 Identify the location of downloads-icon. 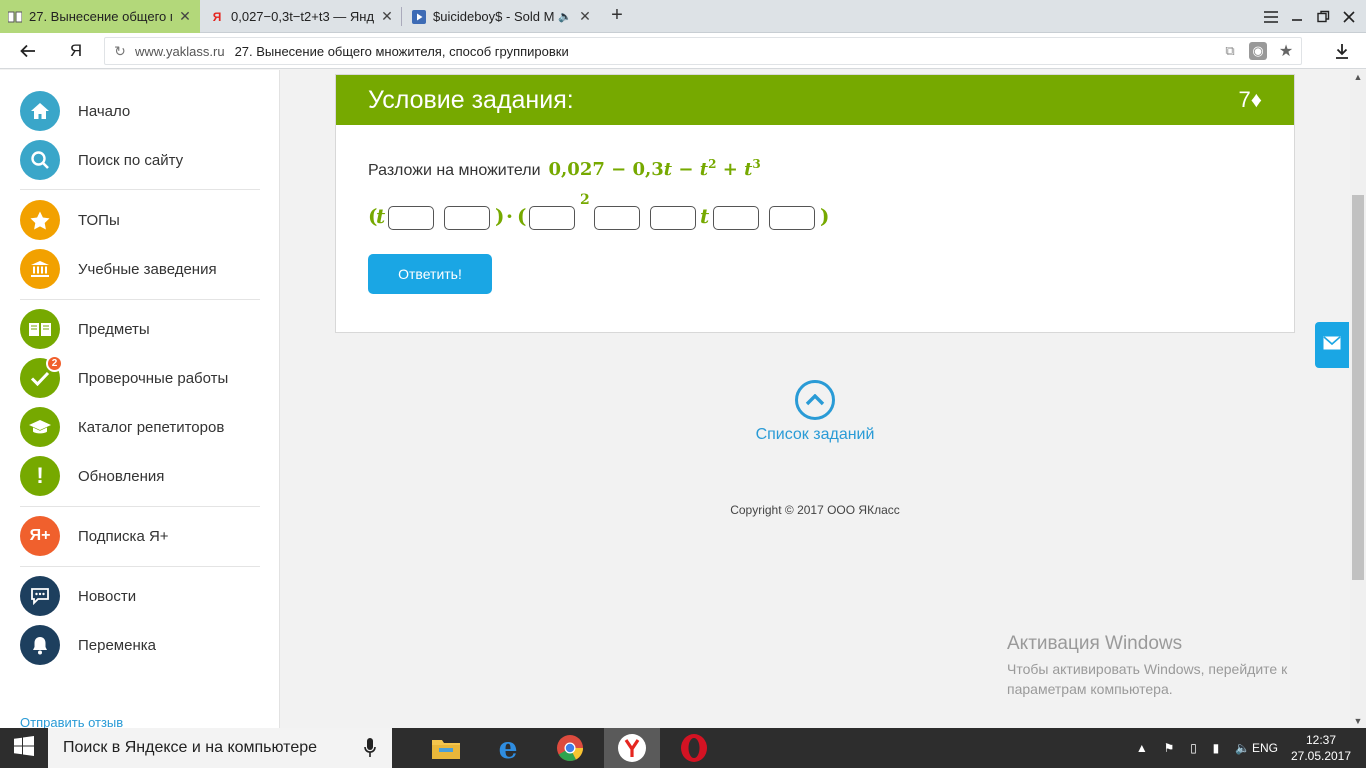
(1342, 51).